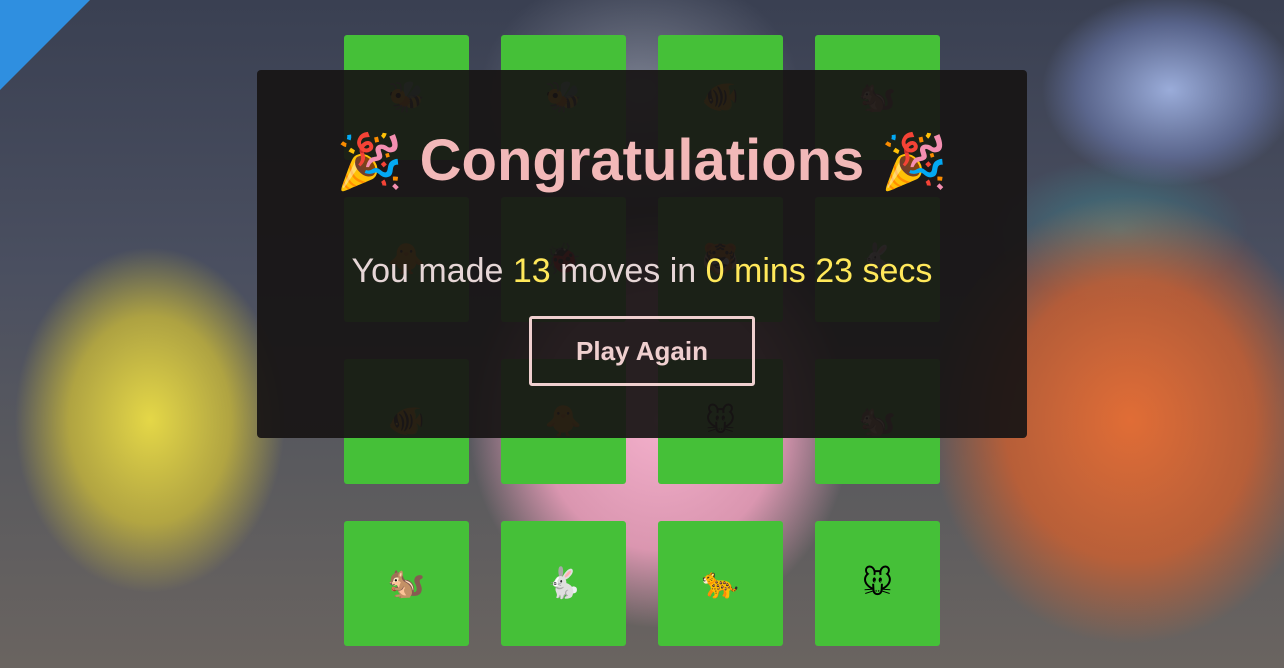  I want to click on mouse-icon: 🐭, so click(877, 583).